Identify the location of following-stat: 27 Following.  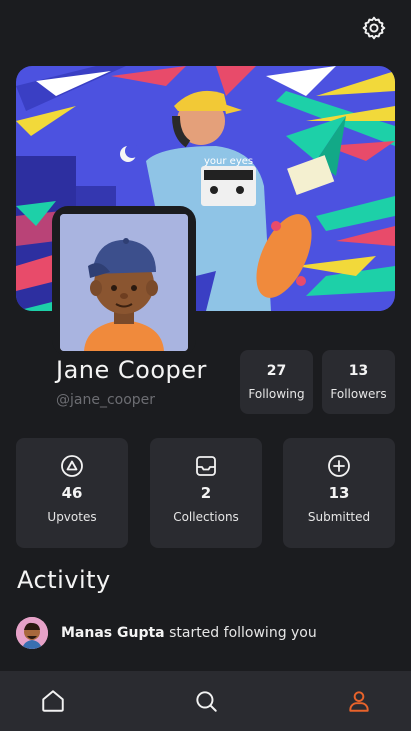
(276, 382).